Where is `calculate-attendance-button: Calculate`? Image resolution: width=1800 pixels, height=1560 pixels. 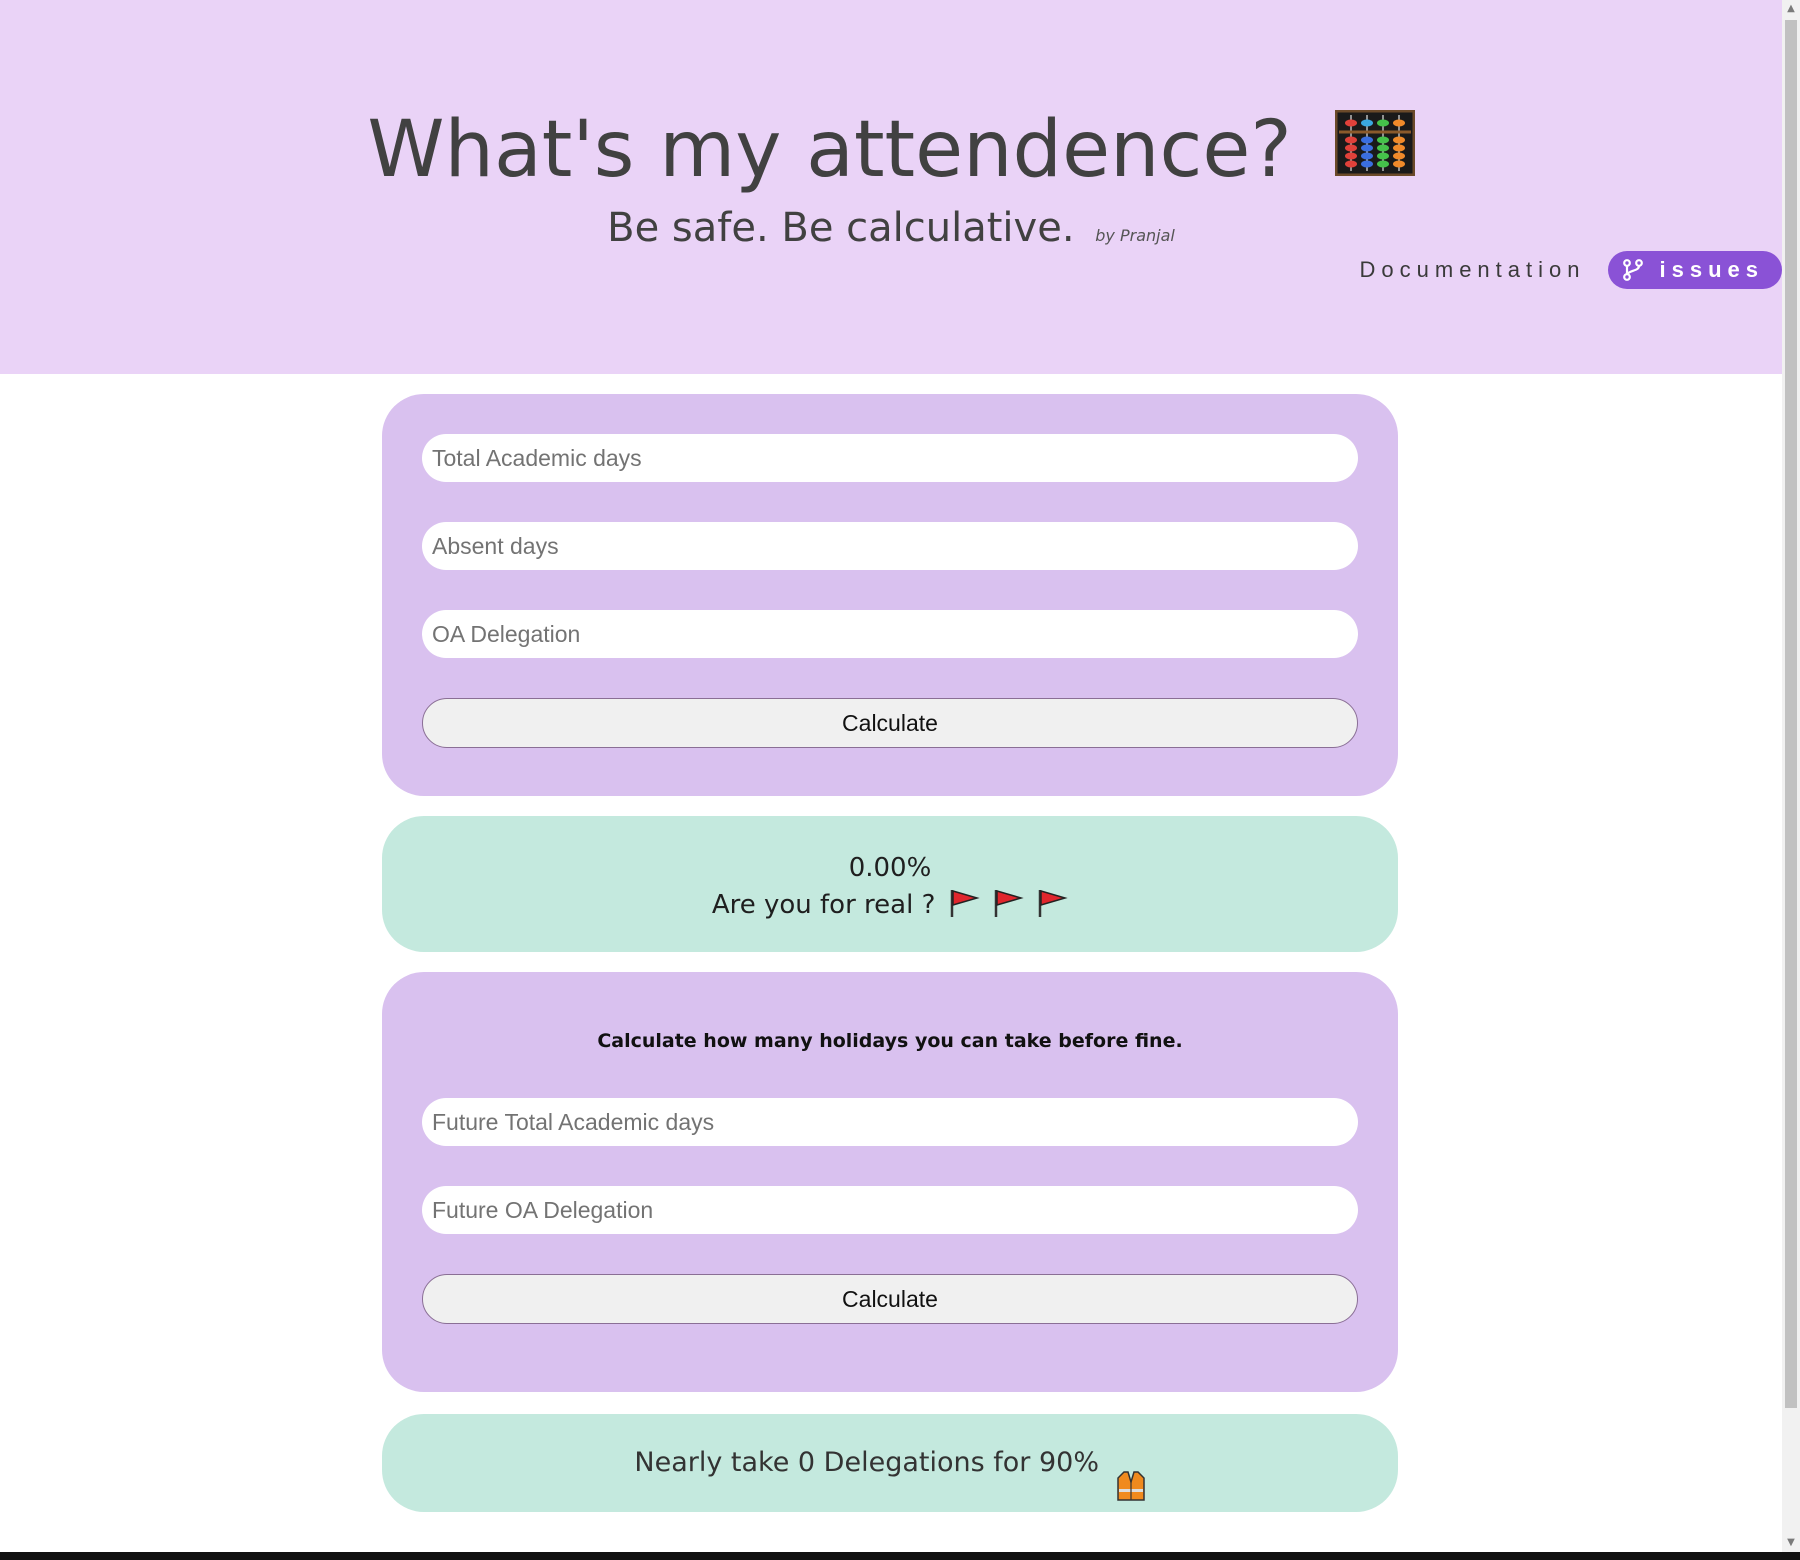 calculate-attendance-button: Calculate is located at coordinates (890, 723).